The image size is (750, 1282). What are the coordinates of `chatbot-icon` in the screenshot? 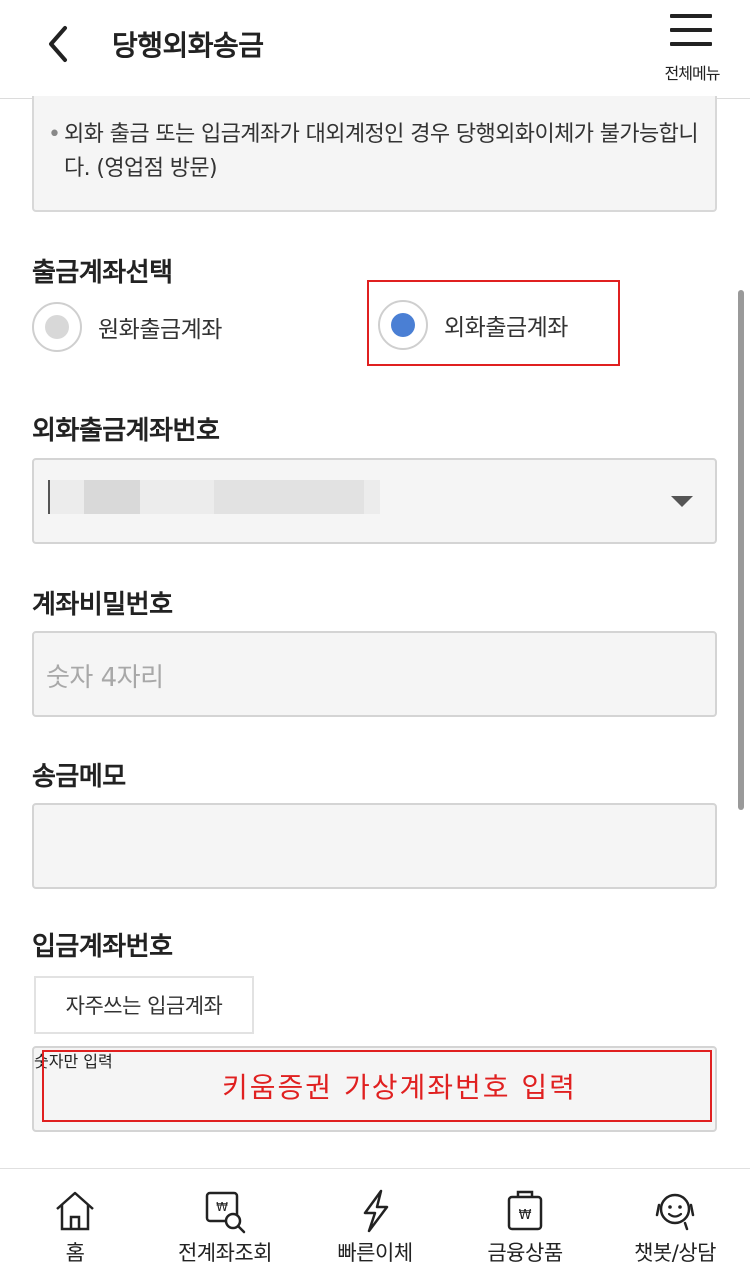 It's located at (675, 1212).